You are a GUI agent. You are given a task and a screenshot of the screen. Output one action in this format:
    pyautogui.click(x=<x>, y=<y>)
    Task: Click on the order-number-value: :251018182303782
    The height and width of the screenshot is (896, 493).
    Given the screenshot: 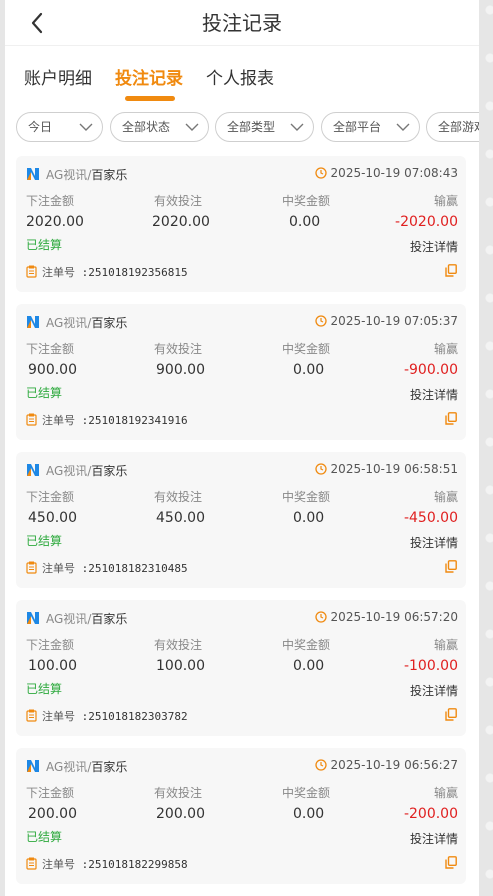 What is the action you would take?
    pyautogui.click(x=134, y=716)
    